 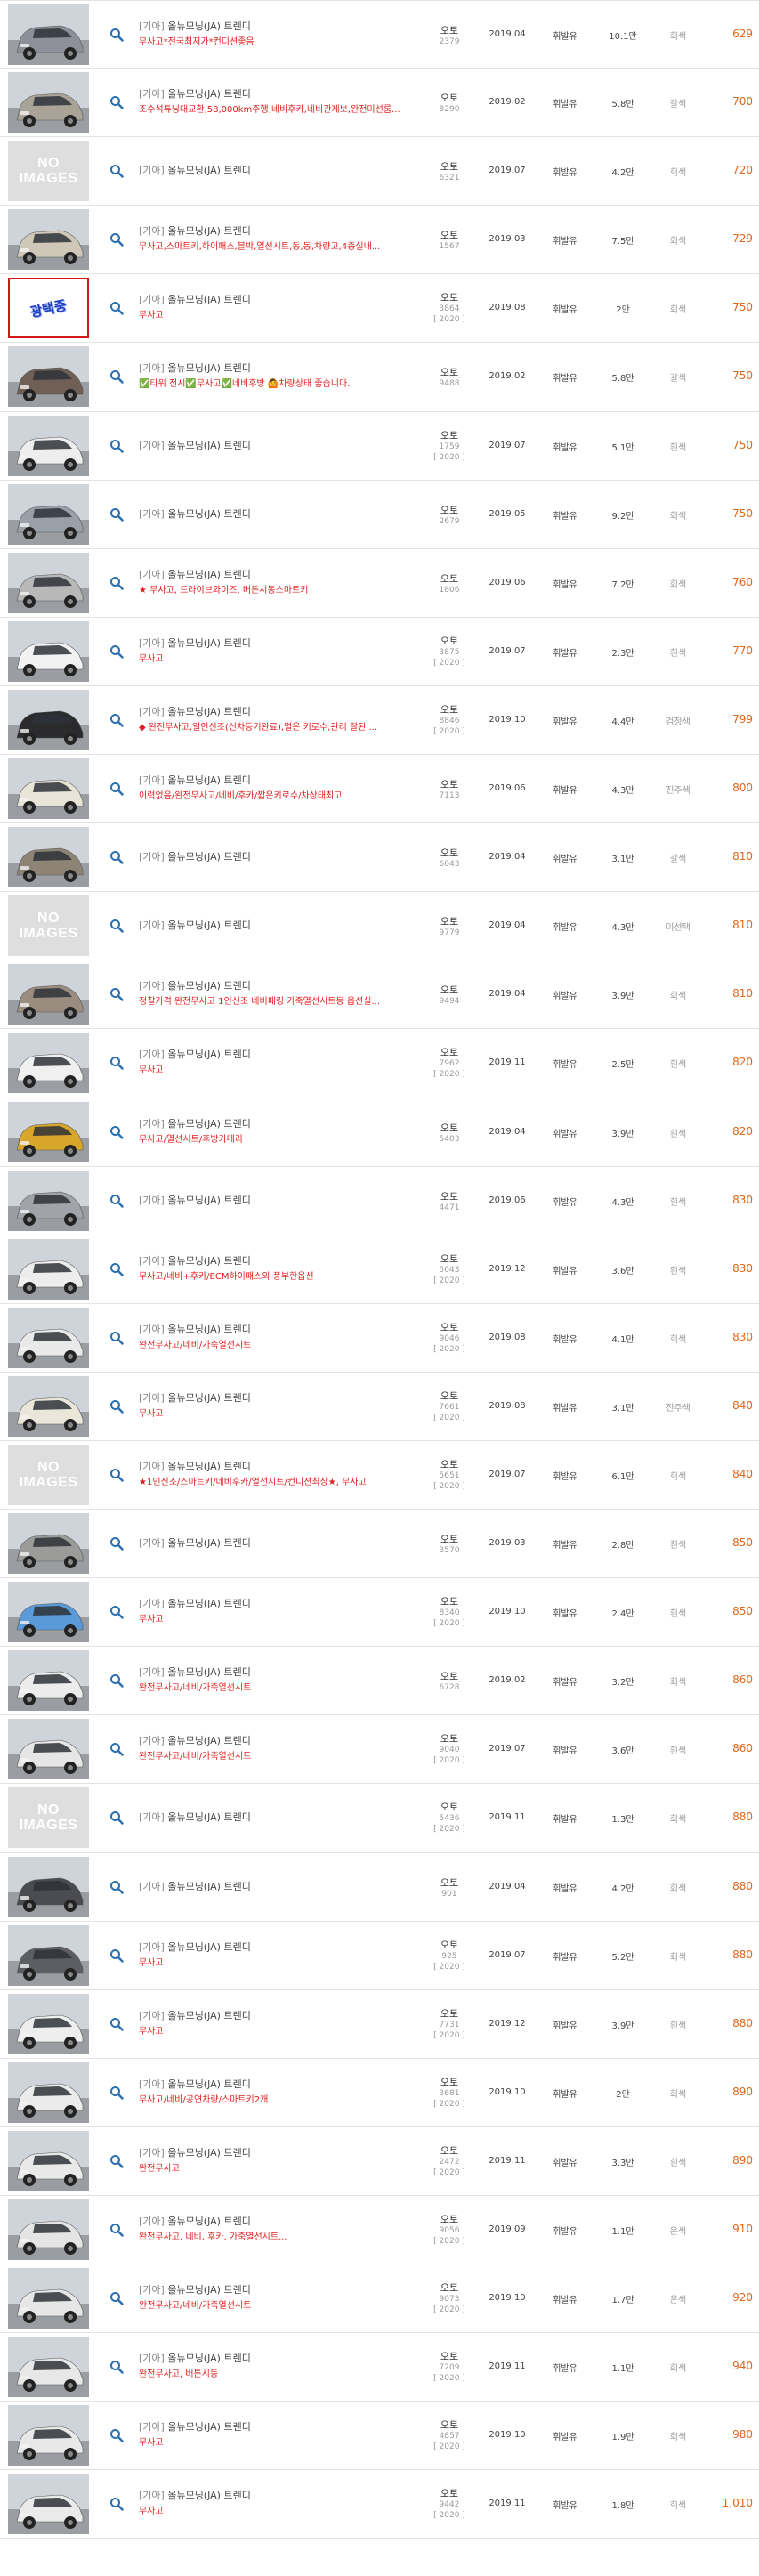 What do you see at coordinates (728, 1200) in the screenshot?
I see `price: 830` at bounding box center [728, 1200].